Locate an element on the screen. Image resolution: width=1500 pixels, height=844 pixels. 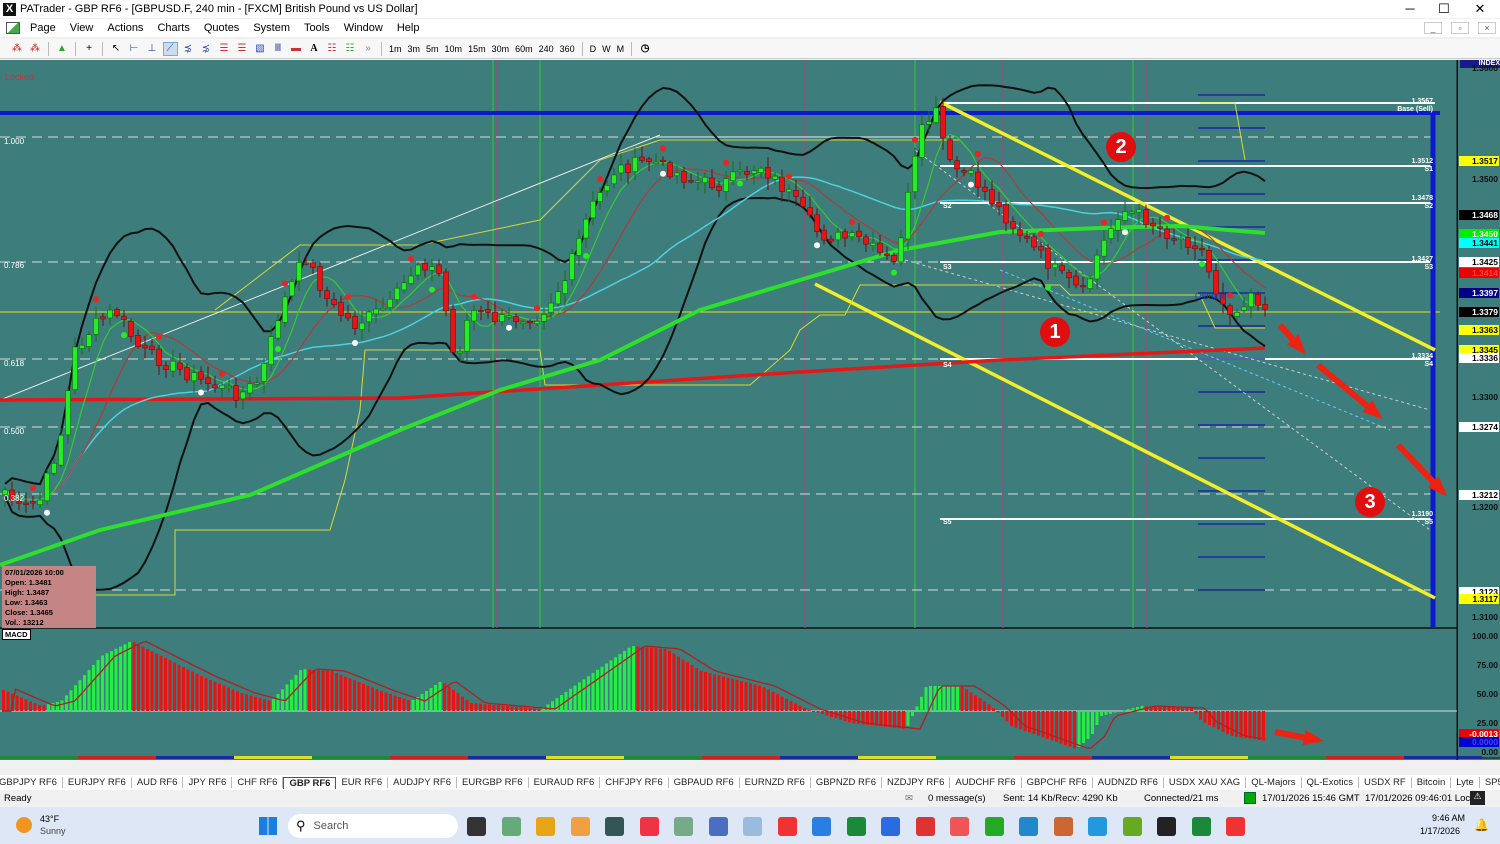
indicator-icon: ▲ is located at coordinates (62, 49).